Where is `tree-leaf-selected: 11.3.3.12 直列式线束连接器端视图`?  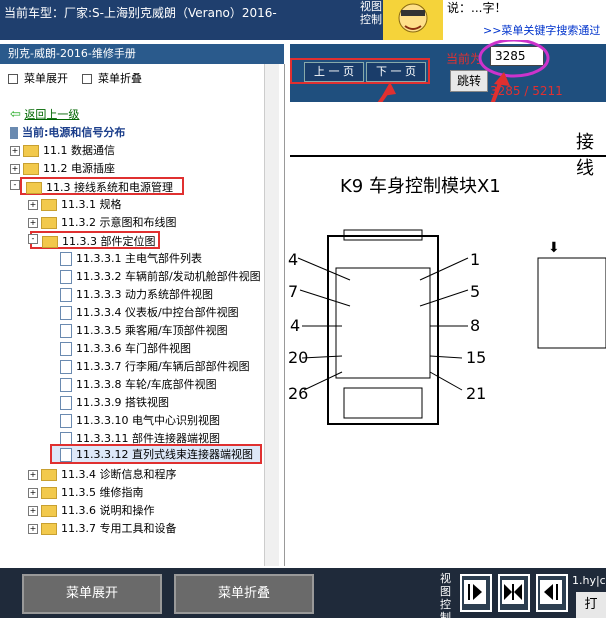 tree-leaf-selected: 11.3.3.12 直列式线束连接器端视图 is located at coordinates (156, 454).